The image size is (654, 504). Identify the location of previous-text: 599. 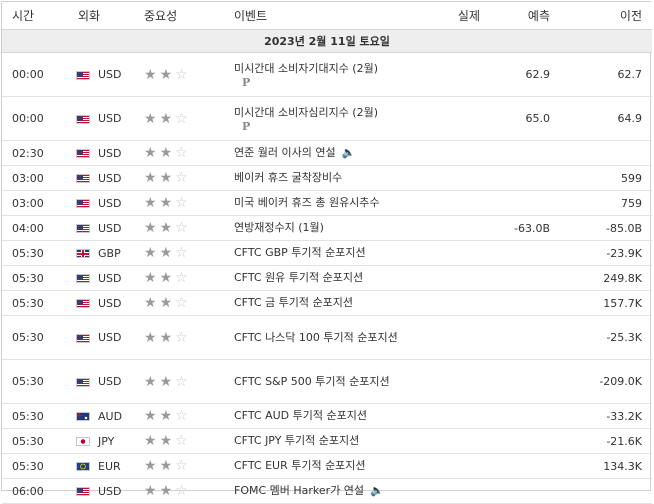
(631, 178).